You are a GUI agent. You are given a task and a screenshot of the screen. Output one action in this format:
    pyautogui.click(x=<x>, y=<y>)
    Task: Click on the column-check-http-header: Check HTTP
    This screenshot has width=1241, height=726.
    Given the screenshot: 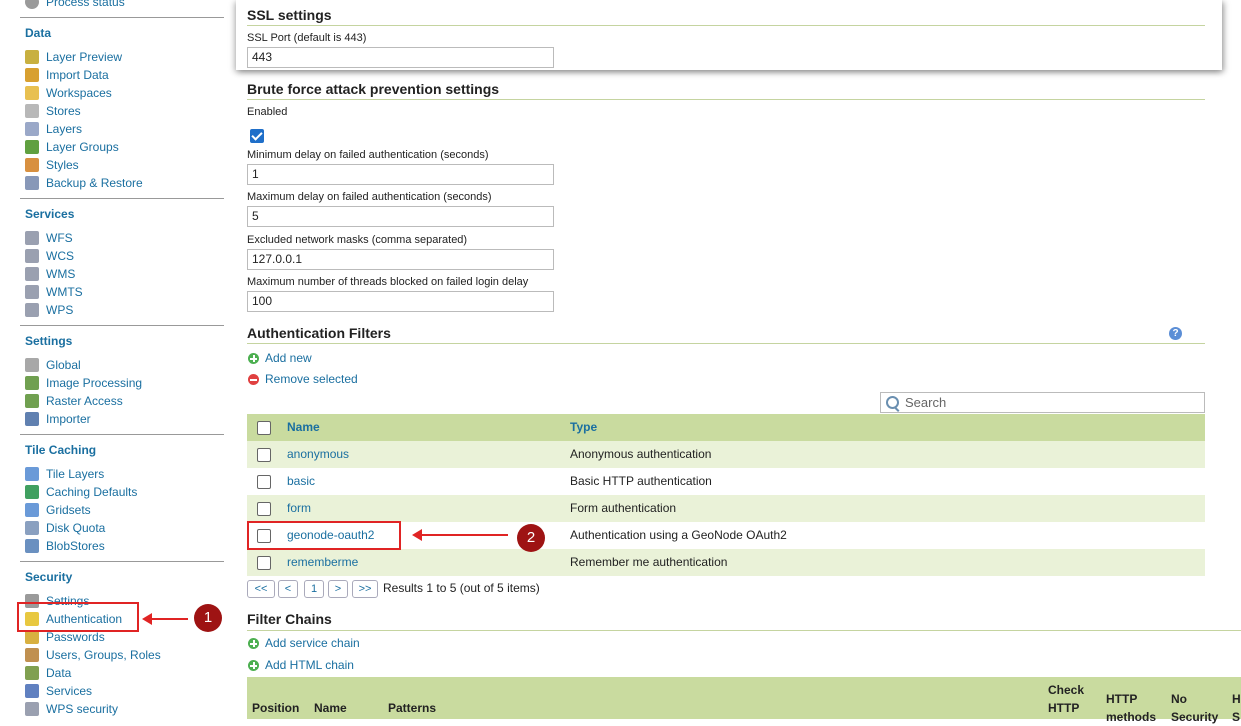 What is the action you would take?
    pyautogui.click(x=1068, y=699)
    